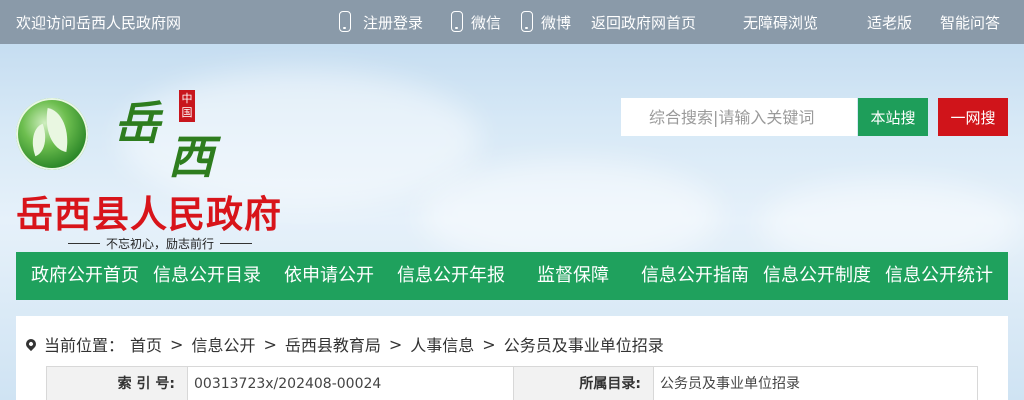 The width and height of the screenshot is (1024, 400). What do you see at coordinates (556, 22) in the screenshot?
I see `weibo-link: 微博` at bounding box center [556, 22].